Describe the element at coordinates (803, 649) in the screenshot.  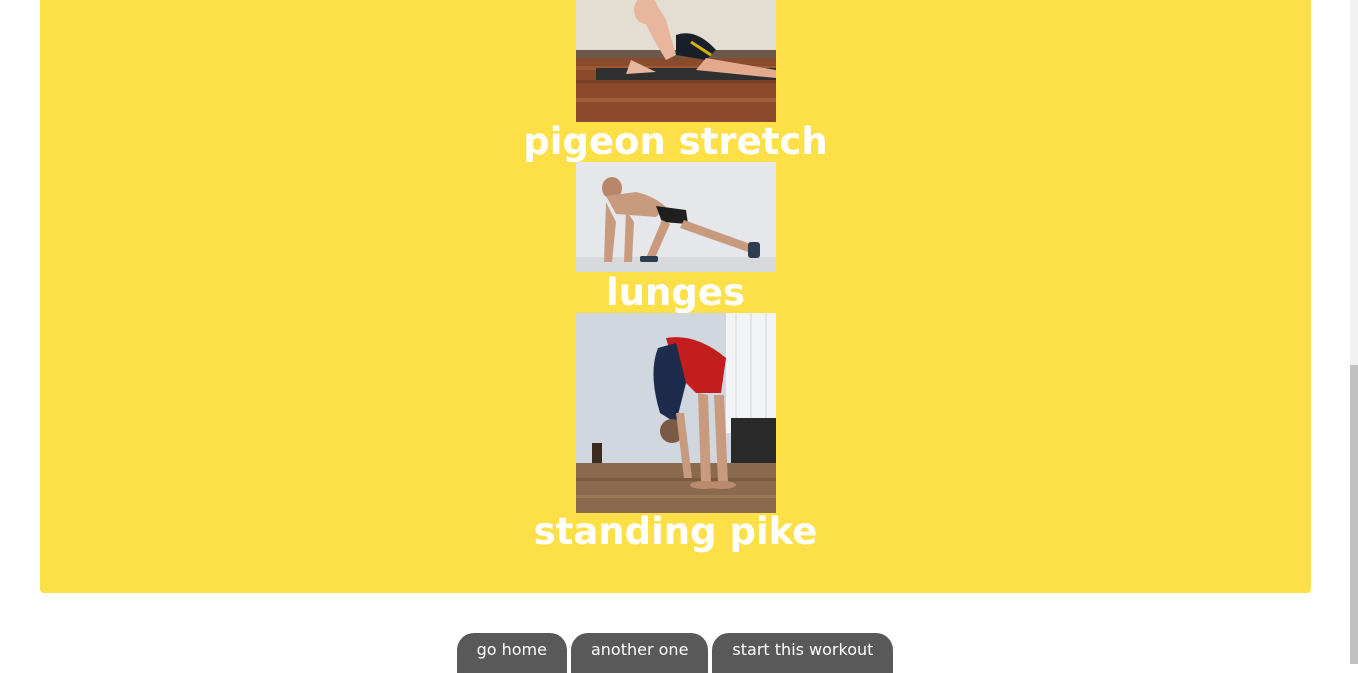
I see `start-workout-label: start this workout` at that location.